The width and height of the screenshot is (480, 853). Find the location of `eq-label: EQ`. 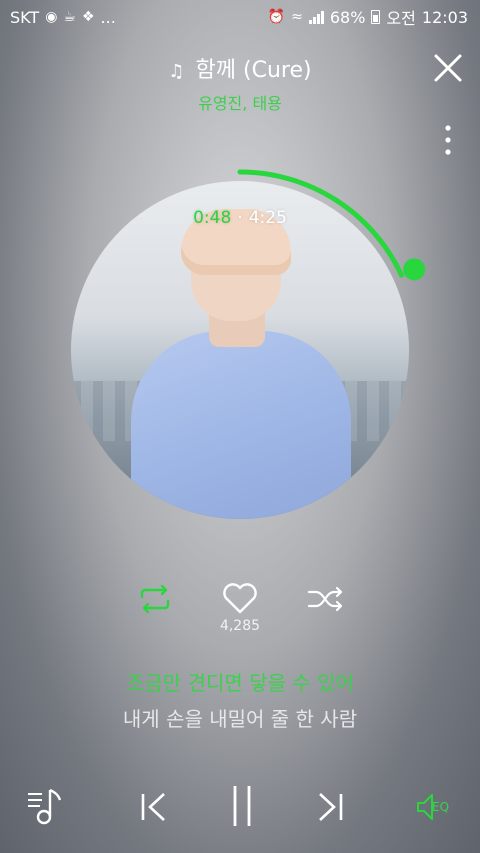

eq-label: EQ is located at coordinates (441, 807).